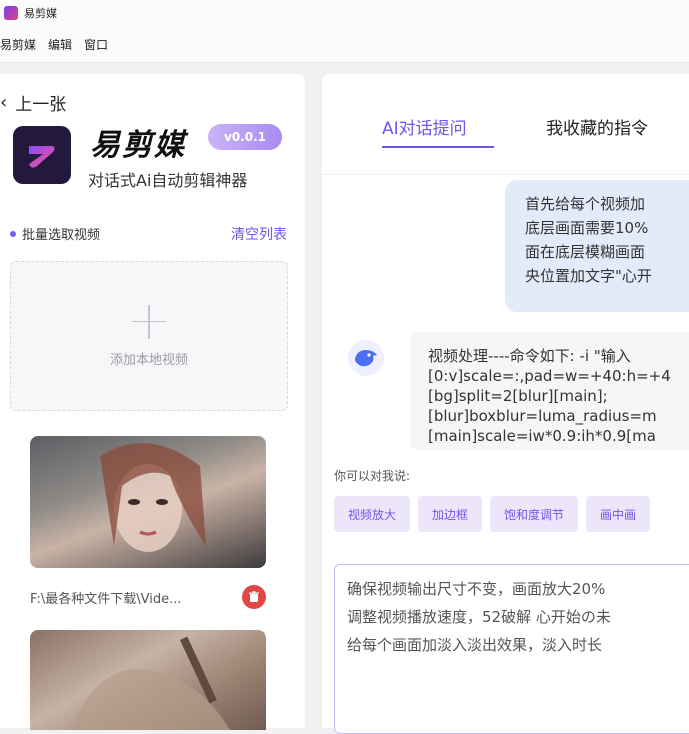 Image resolution: width=689 pixels, height=734 pixels. Describe the element at coordinates (479, 617) in the screenshot. I see `input-line: 调整视频播放速度，52破解 心开始の未` at that location.